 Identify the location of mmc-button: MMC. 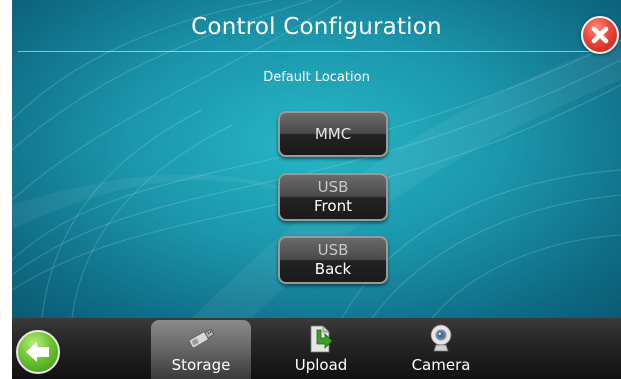
(333, 134).